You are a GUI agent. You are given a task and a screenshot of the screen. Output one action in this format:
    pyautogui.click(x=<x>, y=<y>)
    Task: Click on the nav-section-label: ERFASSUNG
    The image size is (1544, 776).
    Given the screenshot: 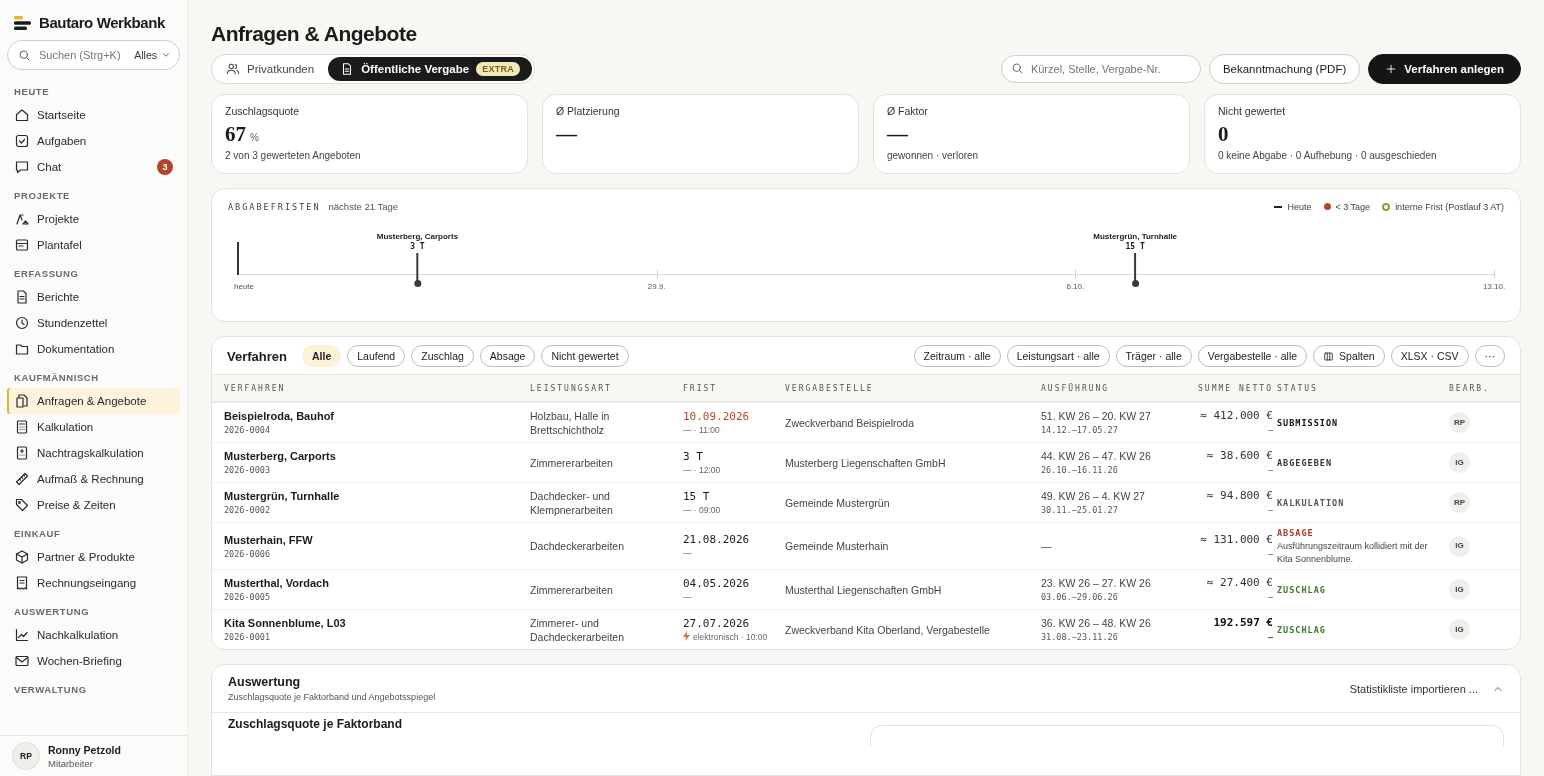 What is the action you would take?
    pyautogui.click(x=46, y=274)
    